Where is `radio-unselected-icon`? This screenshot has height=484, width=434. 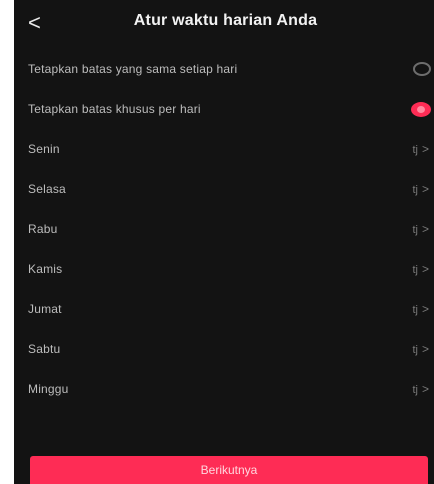 radio-unselected-icon is located at coordinates (422, 69).